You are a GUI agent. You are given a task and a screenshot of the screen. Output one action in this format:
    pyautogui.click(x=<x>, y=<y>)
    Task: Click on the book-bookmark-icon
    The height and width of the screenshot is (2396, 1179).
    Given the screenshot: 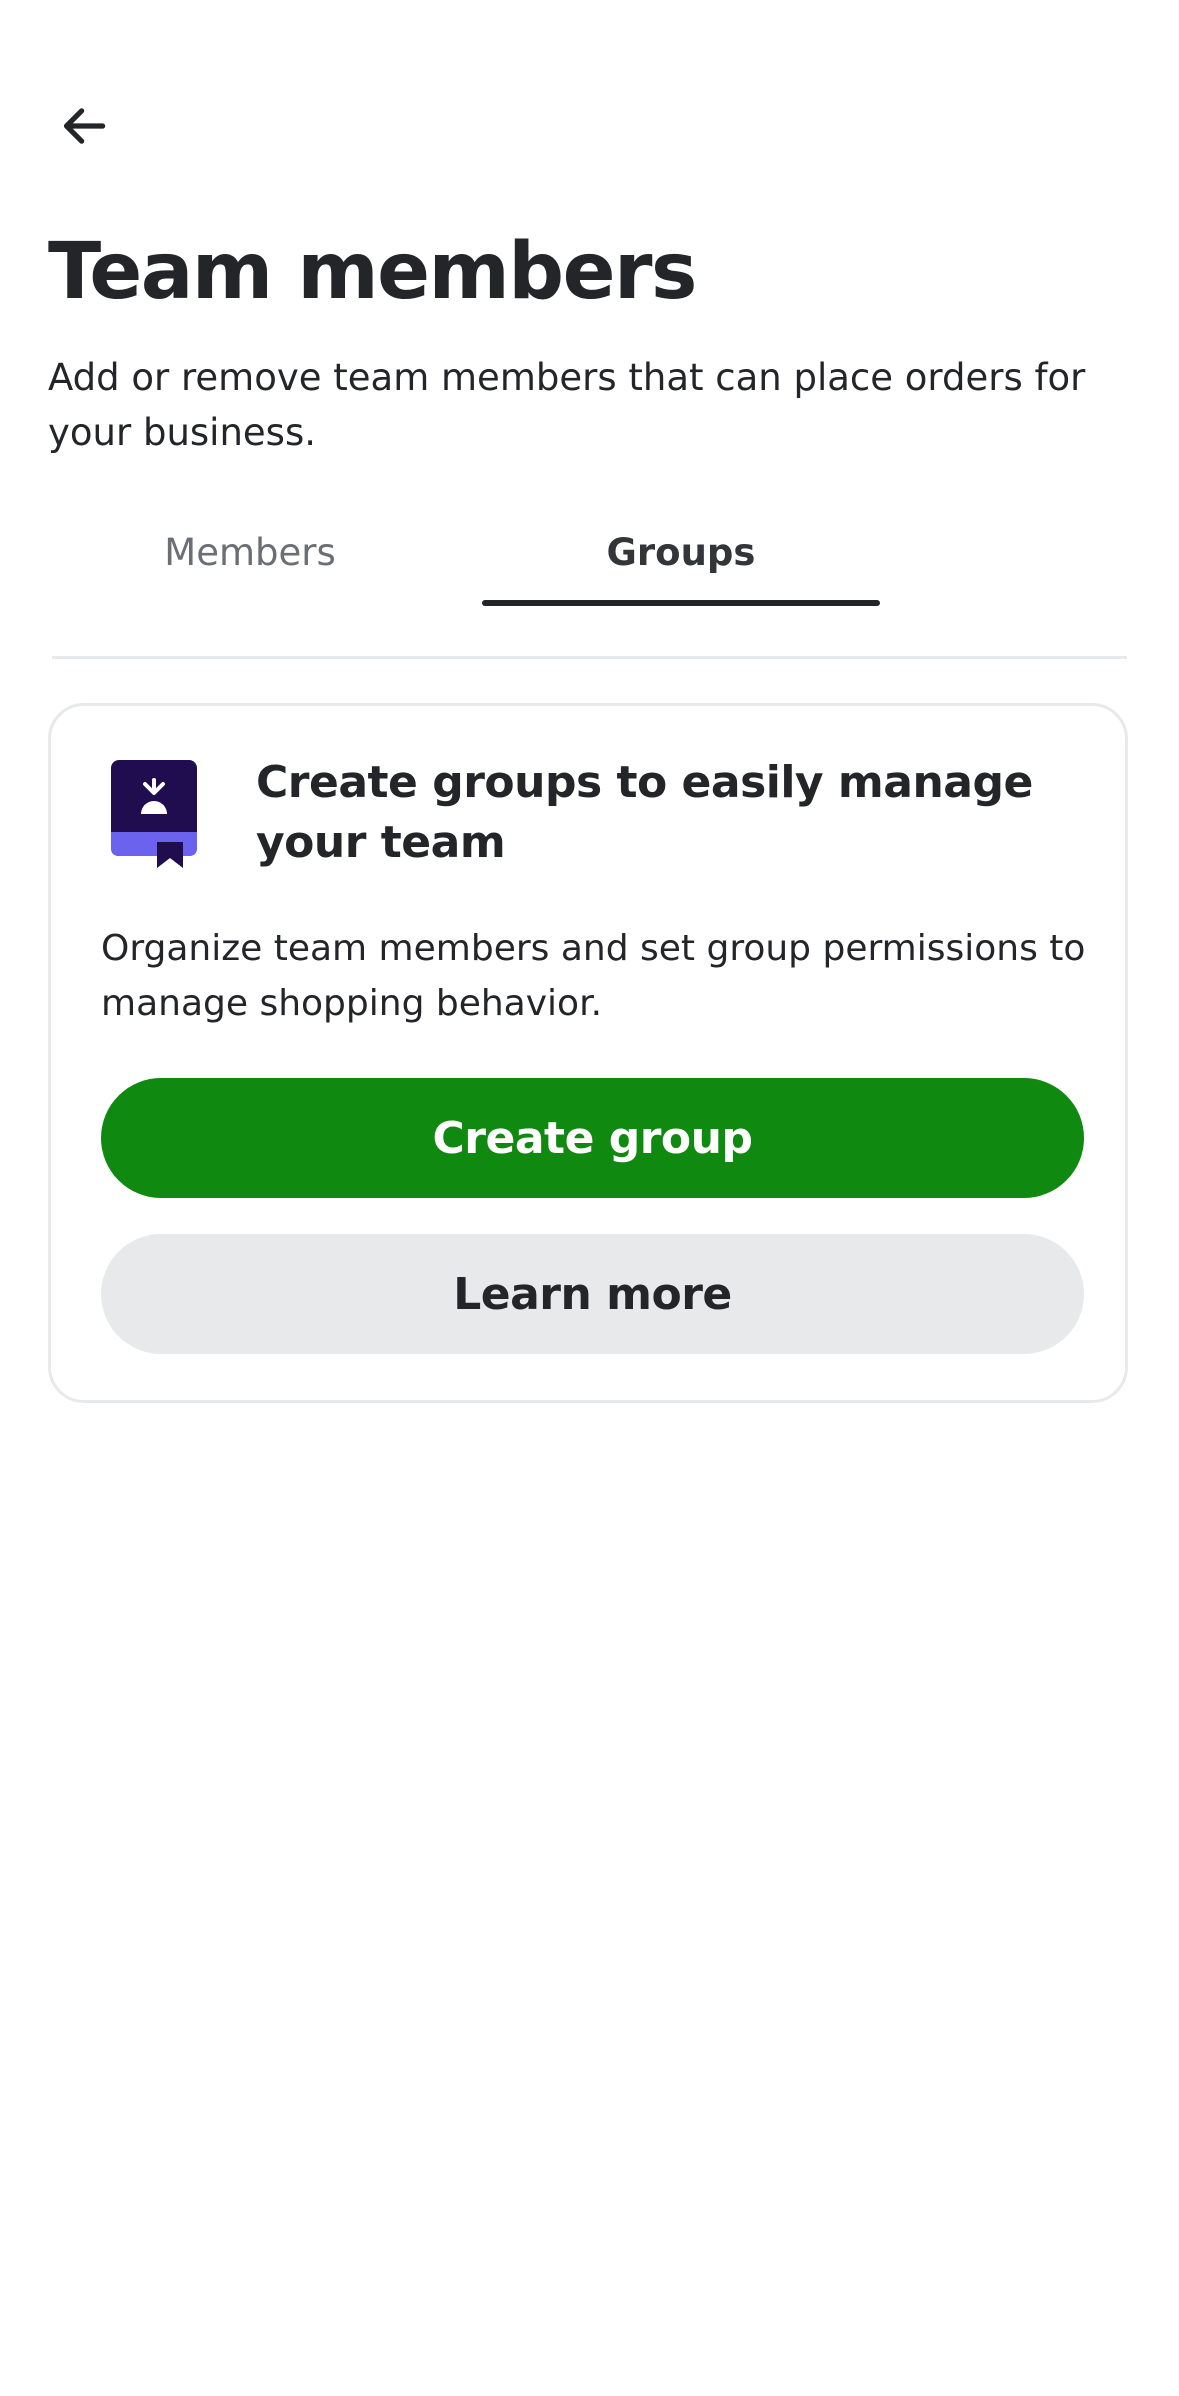 What is the action you would take?
    pyautogui.click(x=154, y=814)
    